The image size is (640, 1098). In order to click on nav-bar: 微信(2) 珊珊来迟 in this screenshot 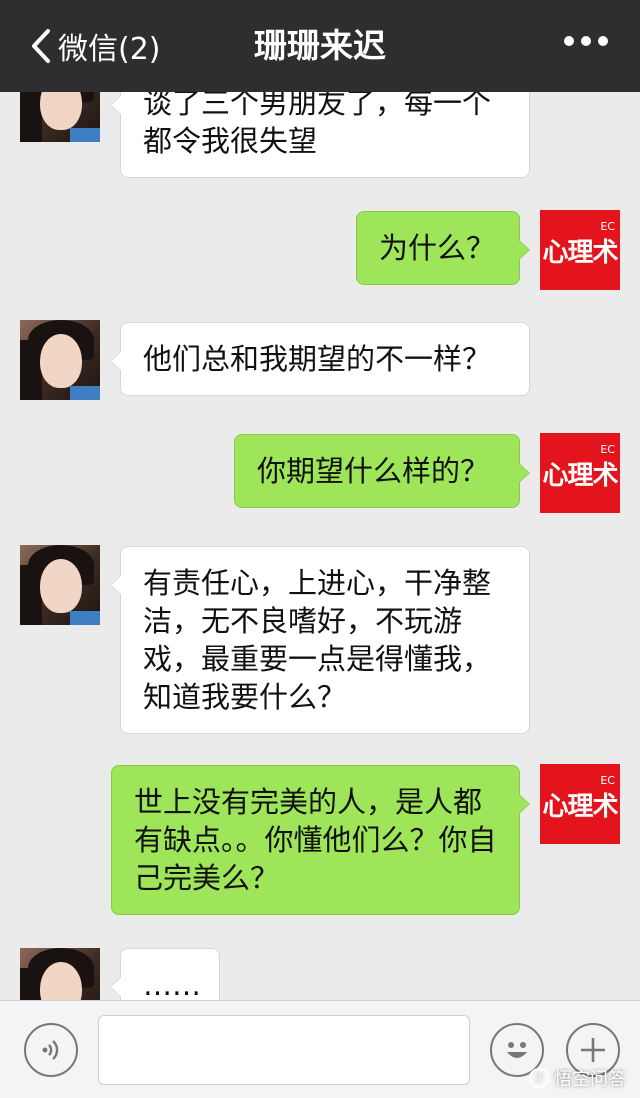, I will do `click(320, 46)`.